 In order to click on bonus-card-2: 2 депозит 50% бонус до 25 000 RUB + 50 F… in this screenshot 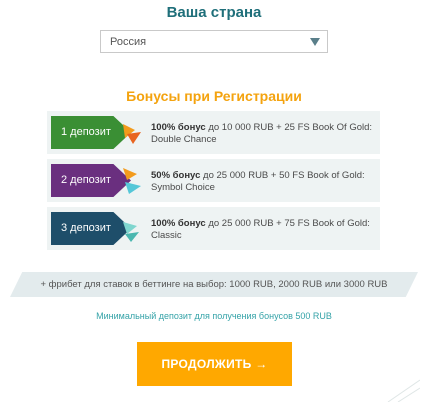, I will do `click(213, 180)`.